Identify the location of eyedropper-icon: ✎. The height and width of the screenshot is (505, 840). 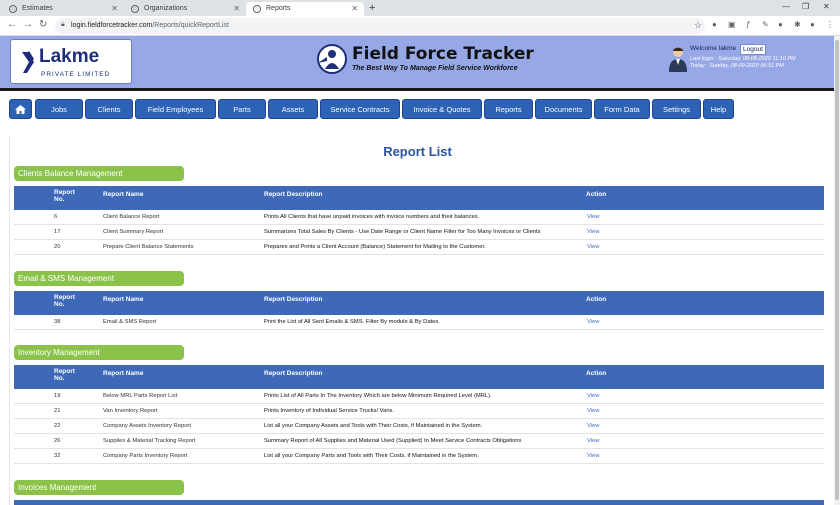
(765, 24).